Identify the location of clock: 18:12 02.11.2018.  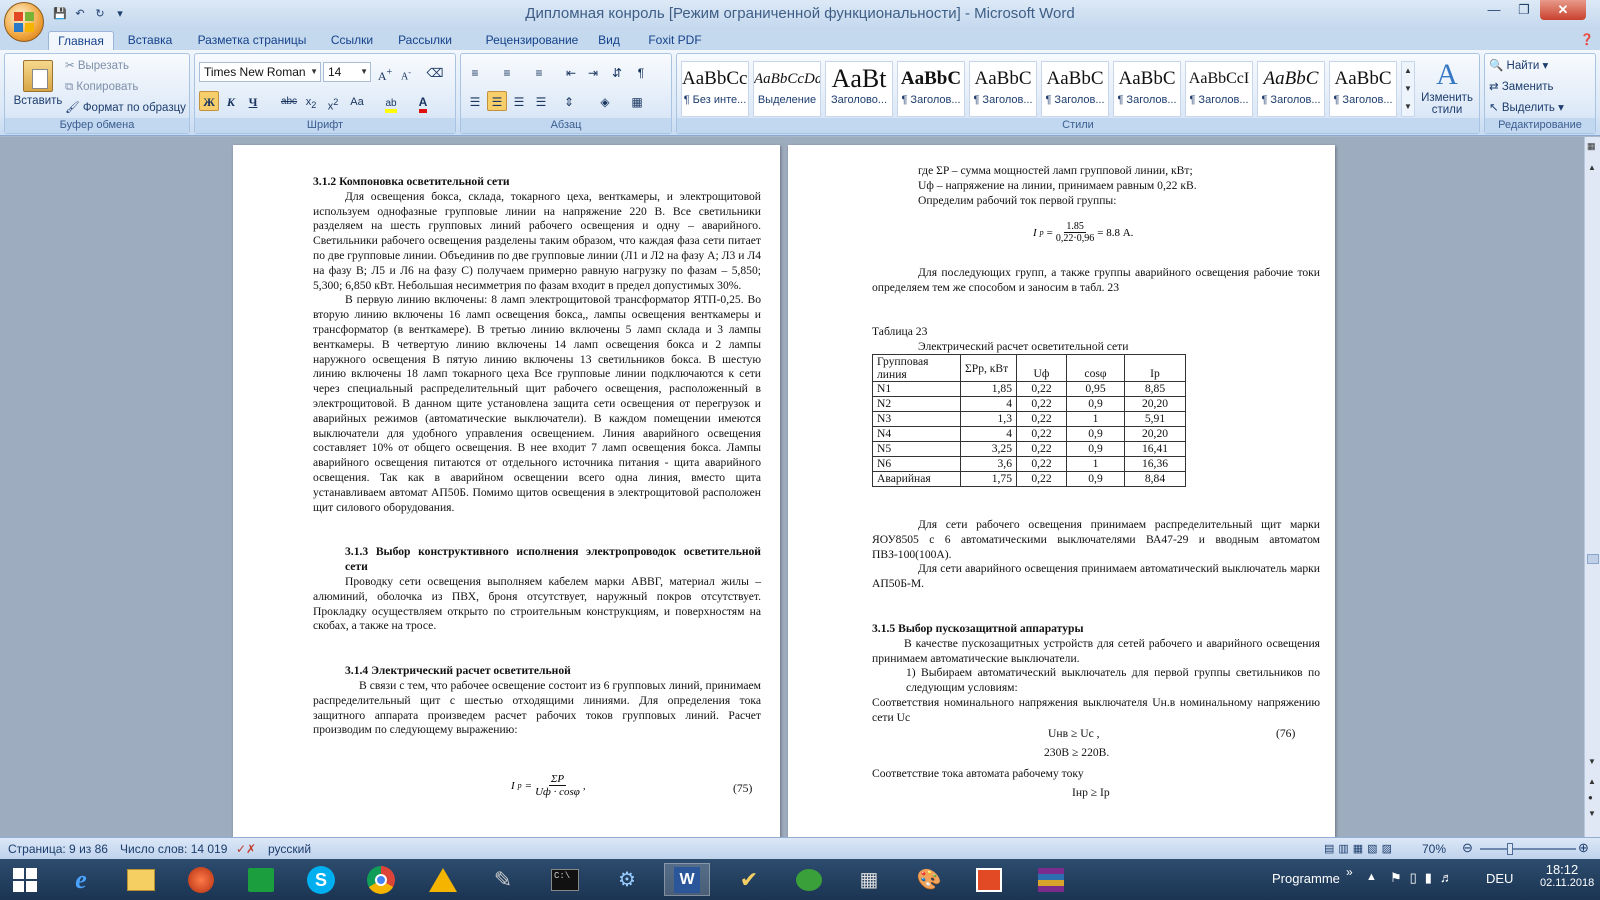
(1567, 875).